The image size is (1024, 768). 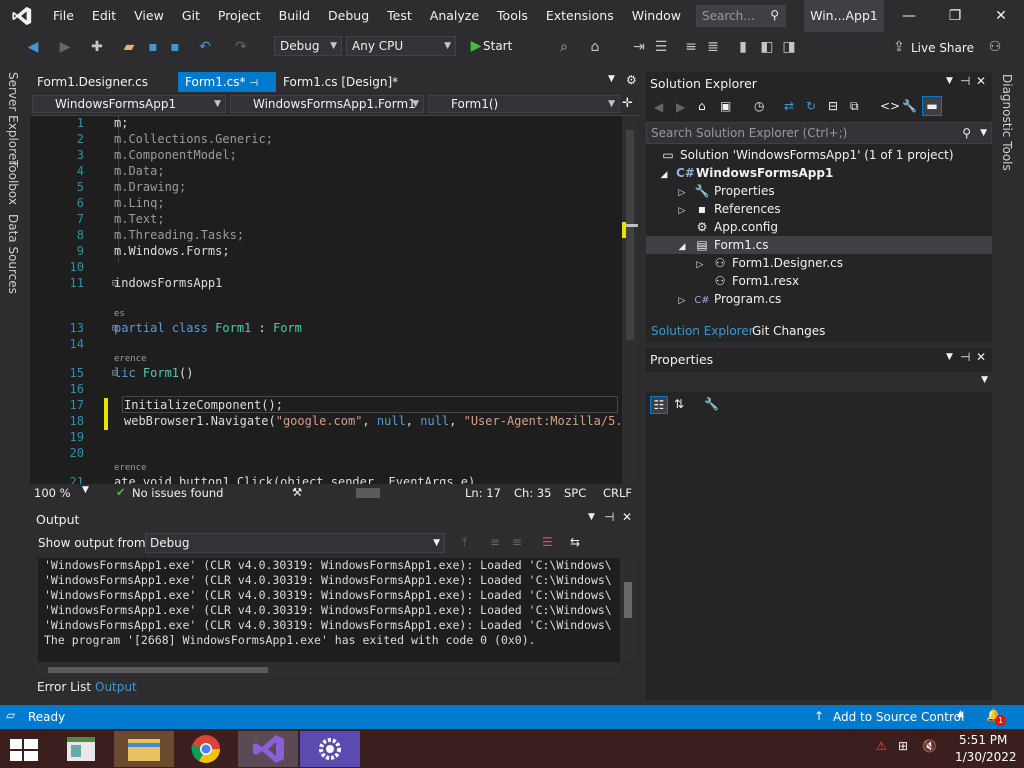 I want to click on menu-test: Test, so click(x=399, y=16).